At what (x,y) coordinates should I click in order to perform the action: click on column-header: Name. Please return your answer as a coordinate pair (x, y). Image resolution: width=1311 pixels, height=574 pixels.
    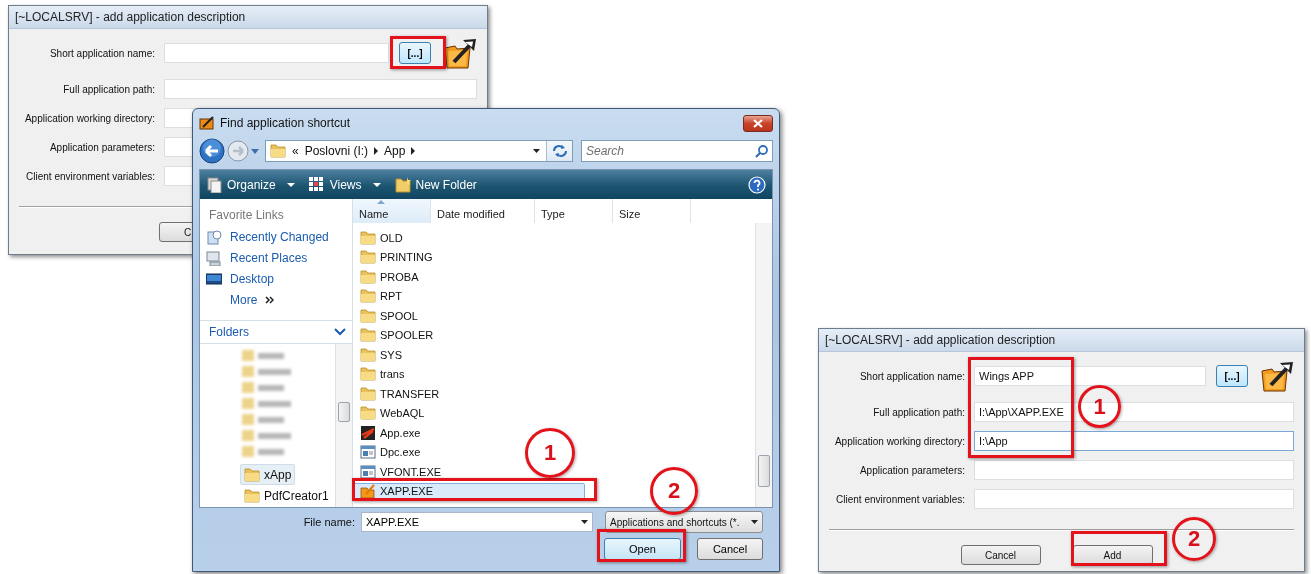
    Looking at the image, I should click on (392, 211).